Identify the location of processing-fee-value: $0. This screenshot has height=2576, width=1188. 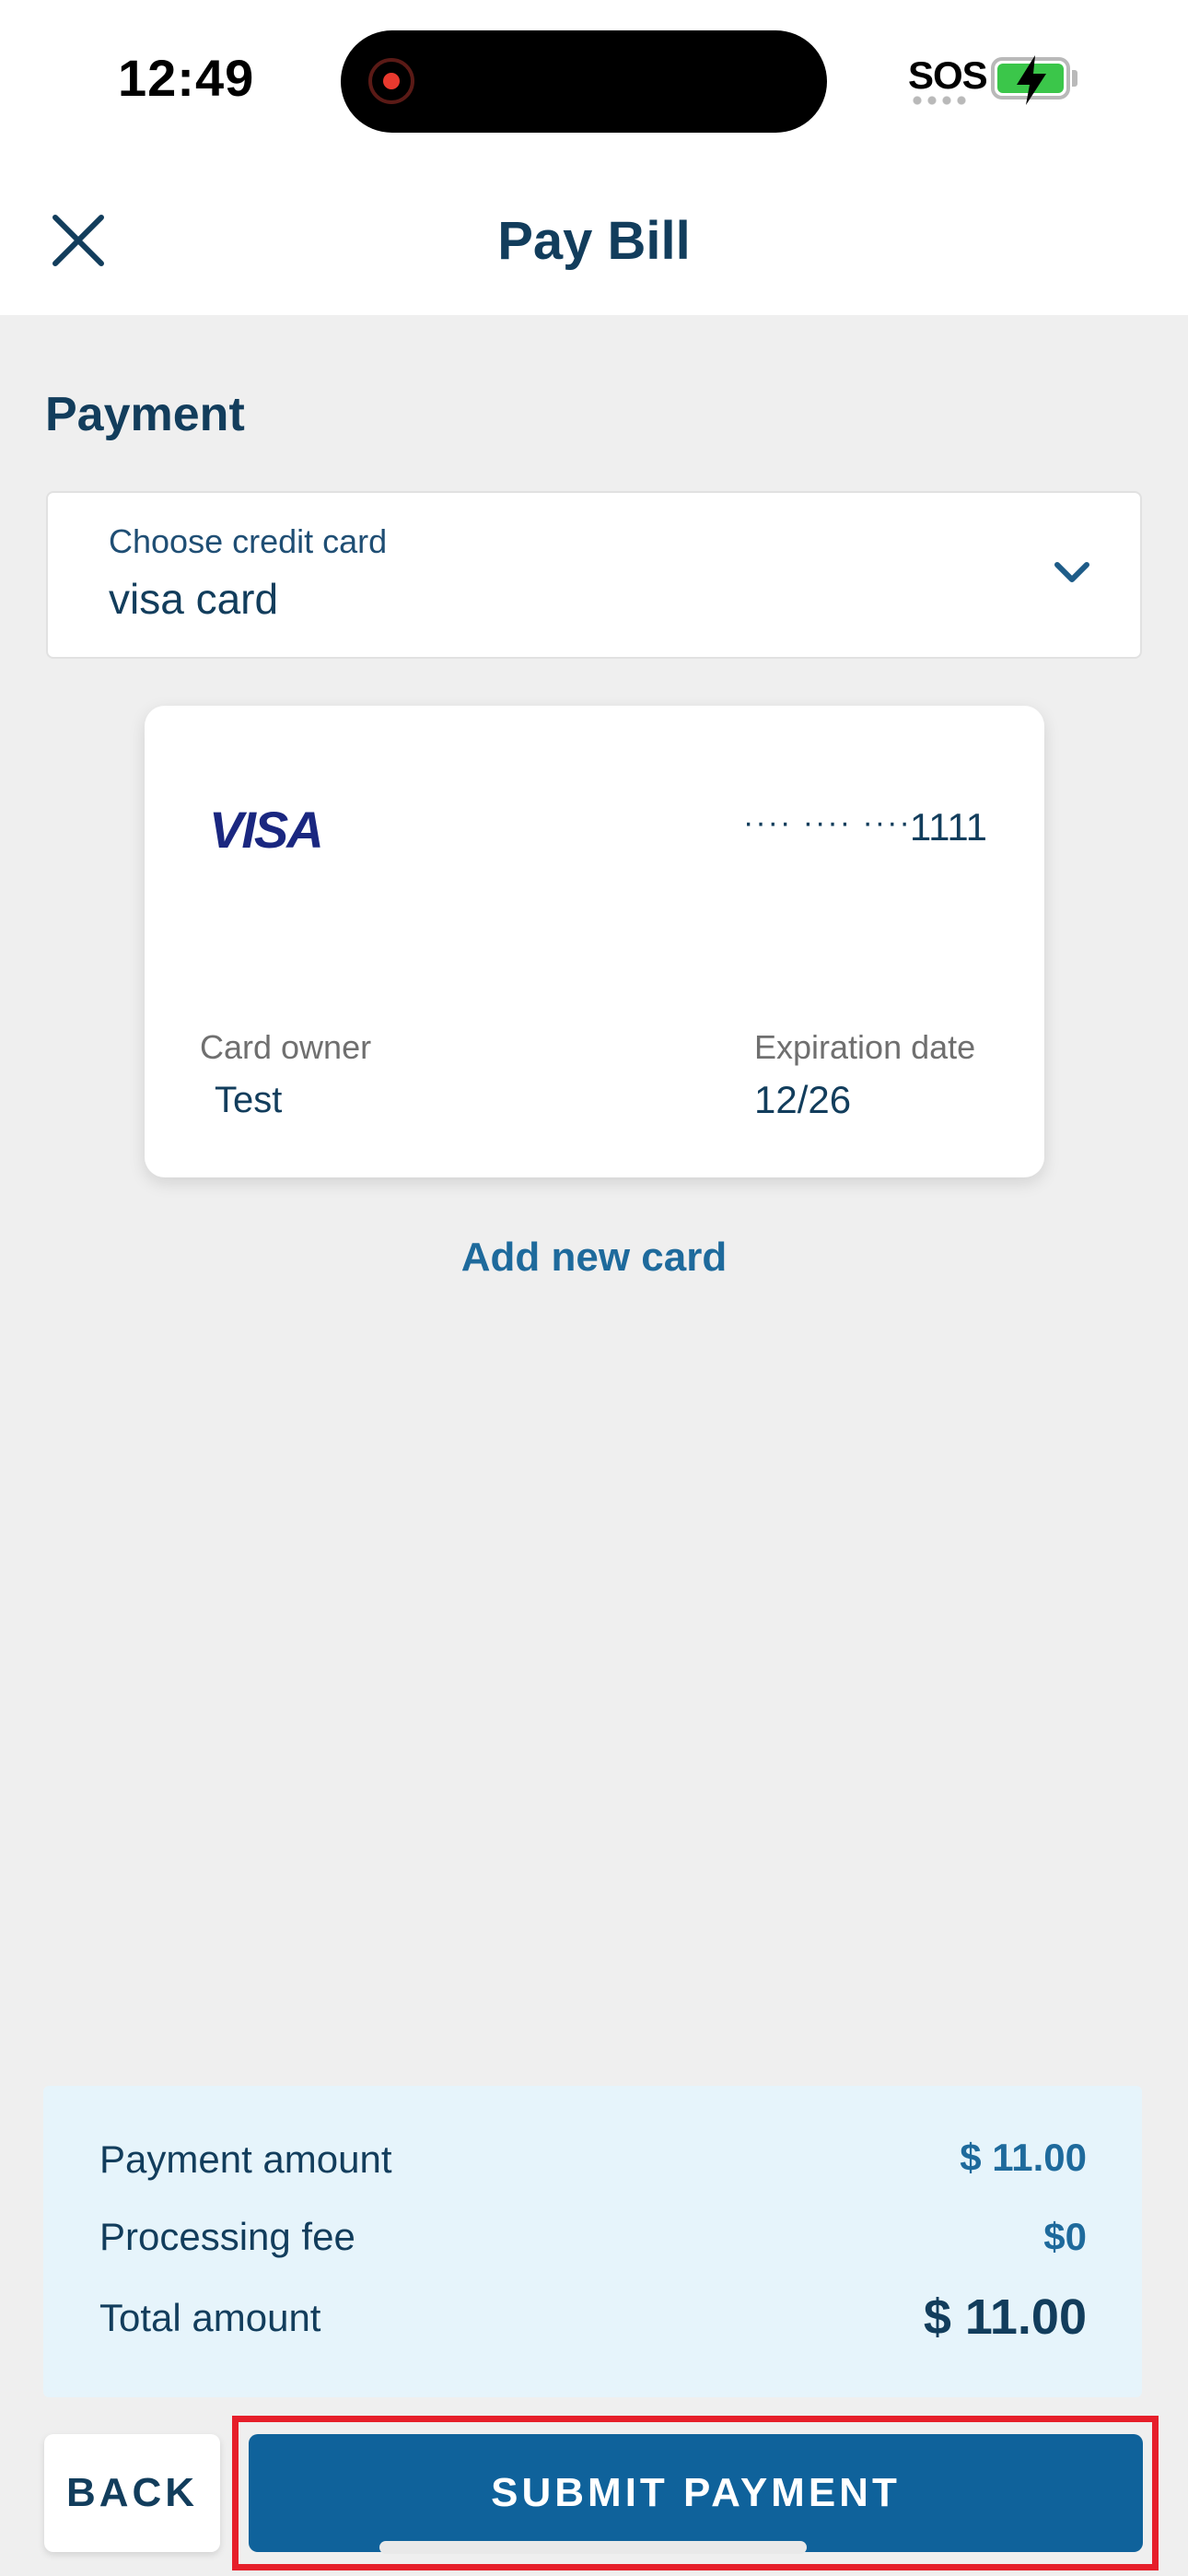
(1065, 2236).